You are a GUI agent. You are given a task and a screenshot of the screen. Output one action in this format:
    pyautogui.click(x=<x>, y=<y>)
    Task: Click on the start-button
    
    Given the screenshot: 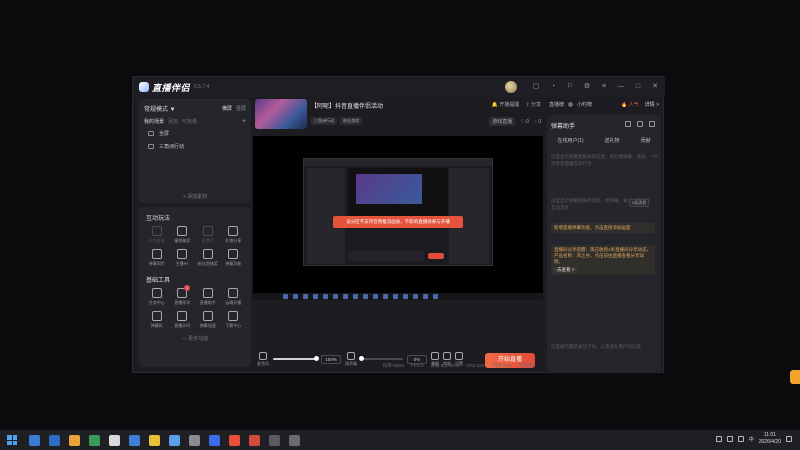 What is the action you would take?
    pyautogui.click(x=12, y=440)
    